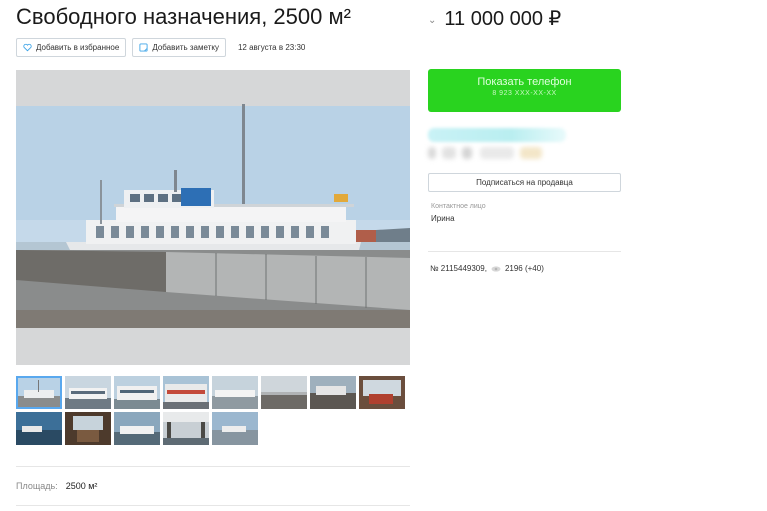 Image resolution: width=767 pixels, height=511 pixels. Describe the element at coordinates (524, 82) in the screenshot. I see `show-phone-label: Показать телефон` at that location.